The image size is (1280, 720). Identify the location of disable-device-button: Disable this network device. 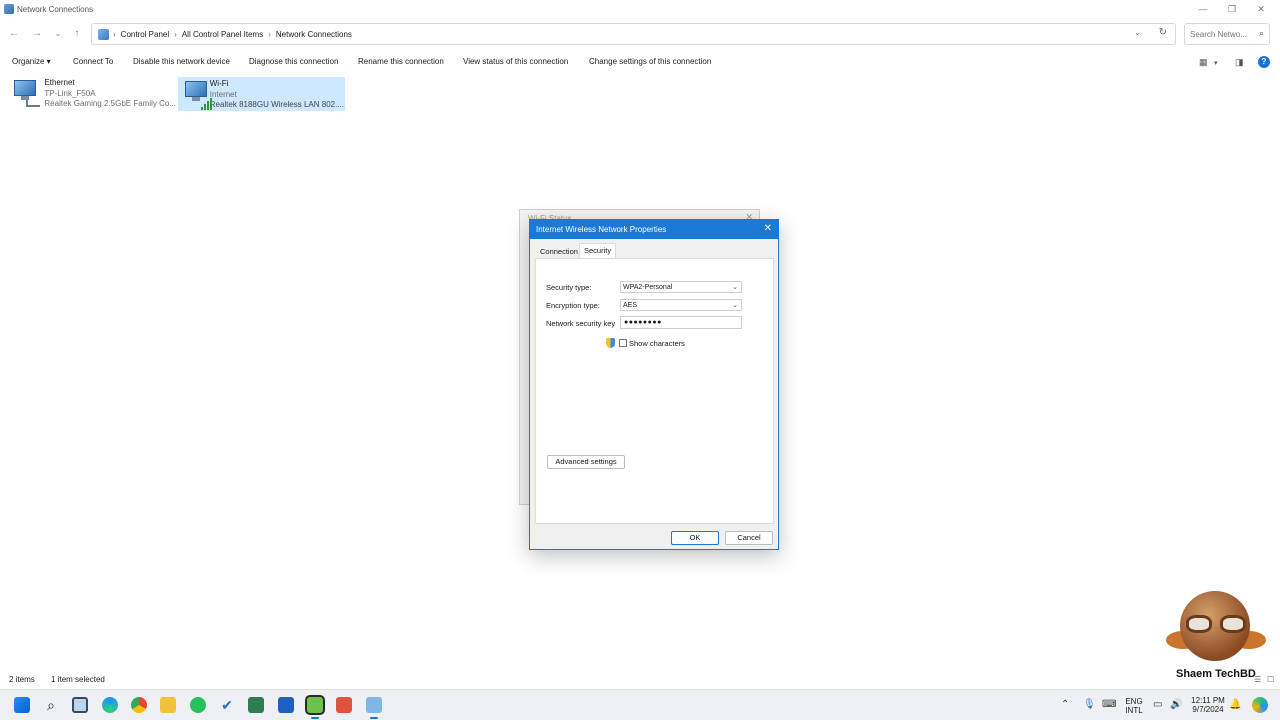
(181, 61).